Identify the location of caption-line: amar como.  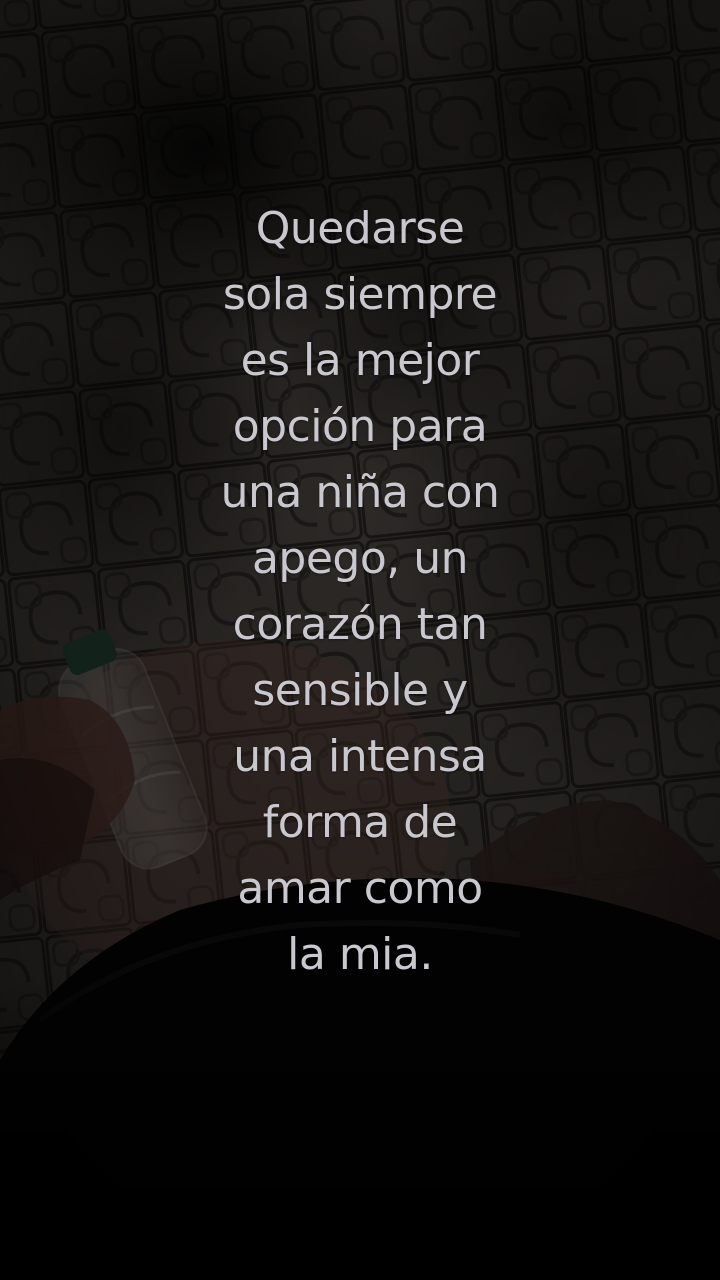
(360, 888).